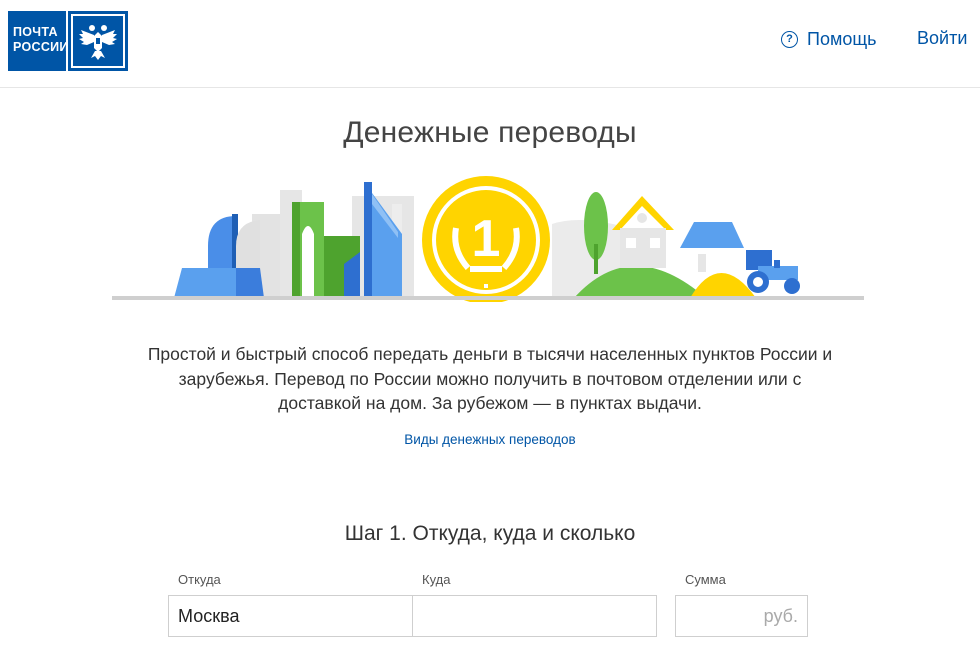 The width and height of the screenshot is (980, 651). What do you see at coordinates (35, 32) in the screenshot?
I see `logo-text-line1: ПОЧТА` at bounding box center [35, 32].